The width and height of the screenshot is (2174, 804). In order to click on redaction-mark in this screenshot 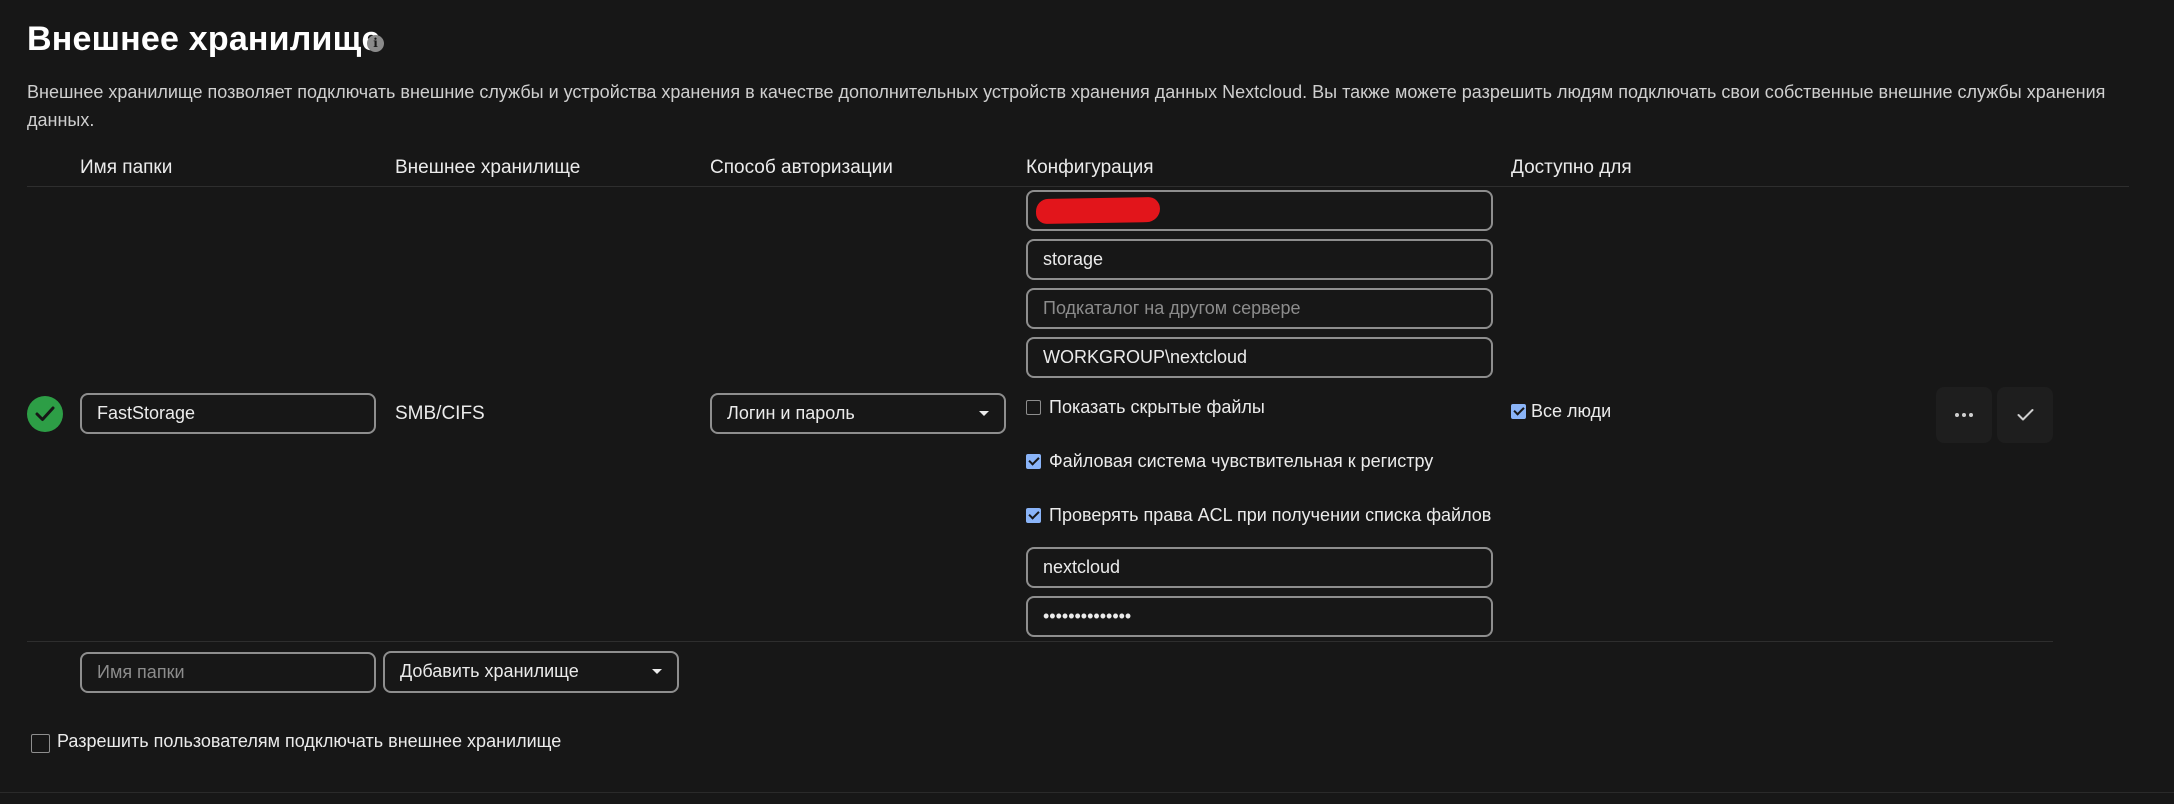, I will do `click(1098, 210)`.